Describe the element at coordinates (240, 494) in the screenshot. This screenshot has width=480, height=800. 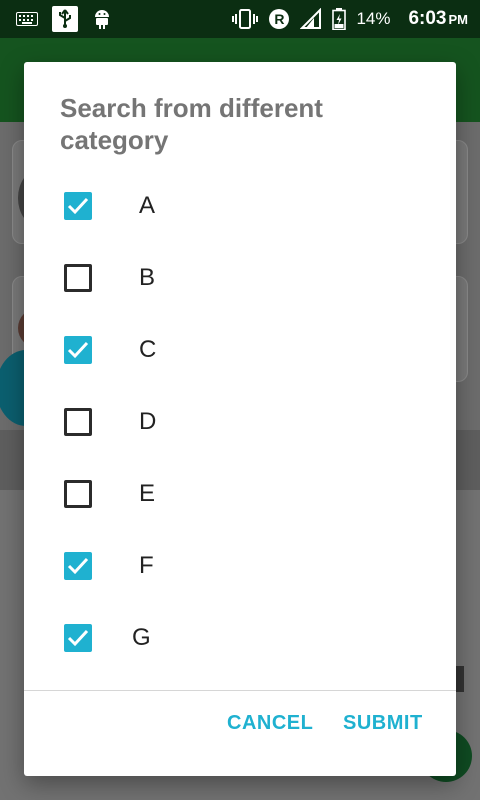
I see `option-e: E` at that location.